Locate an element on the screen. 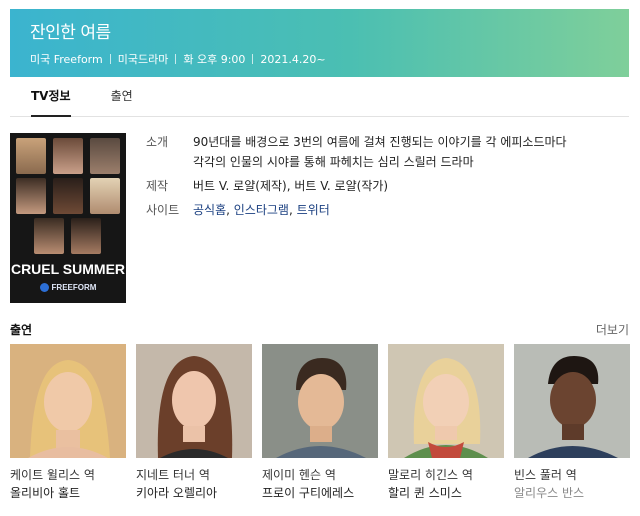  info-label: 제작 is located at coordinates (157, 186).